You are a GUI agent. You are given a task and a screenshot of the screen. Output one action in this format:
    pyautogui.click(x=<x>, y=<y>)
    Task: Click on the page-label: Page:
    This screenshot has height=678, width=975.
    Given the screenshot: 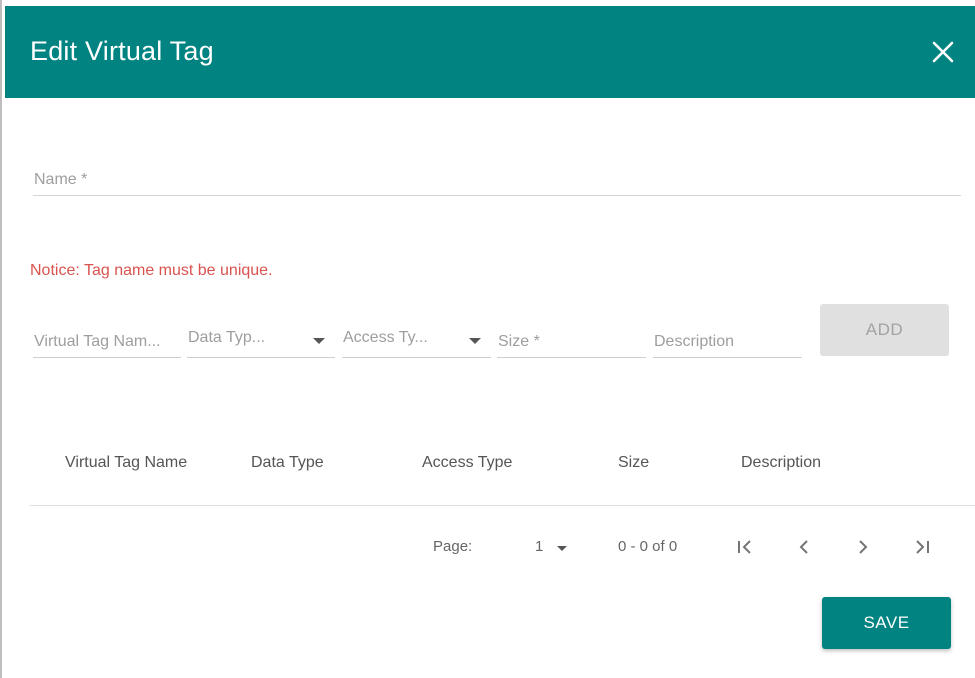 What is the action you would take?
    pyautogui.click(x=453, y=546)
    